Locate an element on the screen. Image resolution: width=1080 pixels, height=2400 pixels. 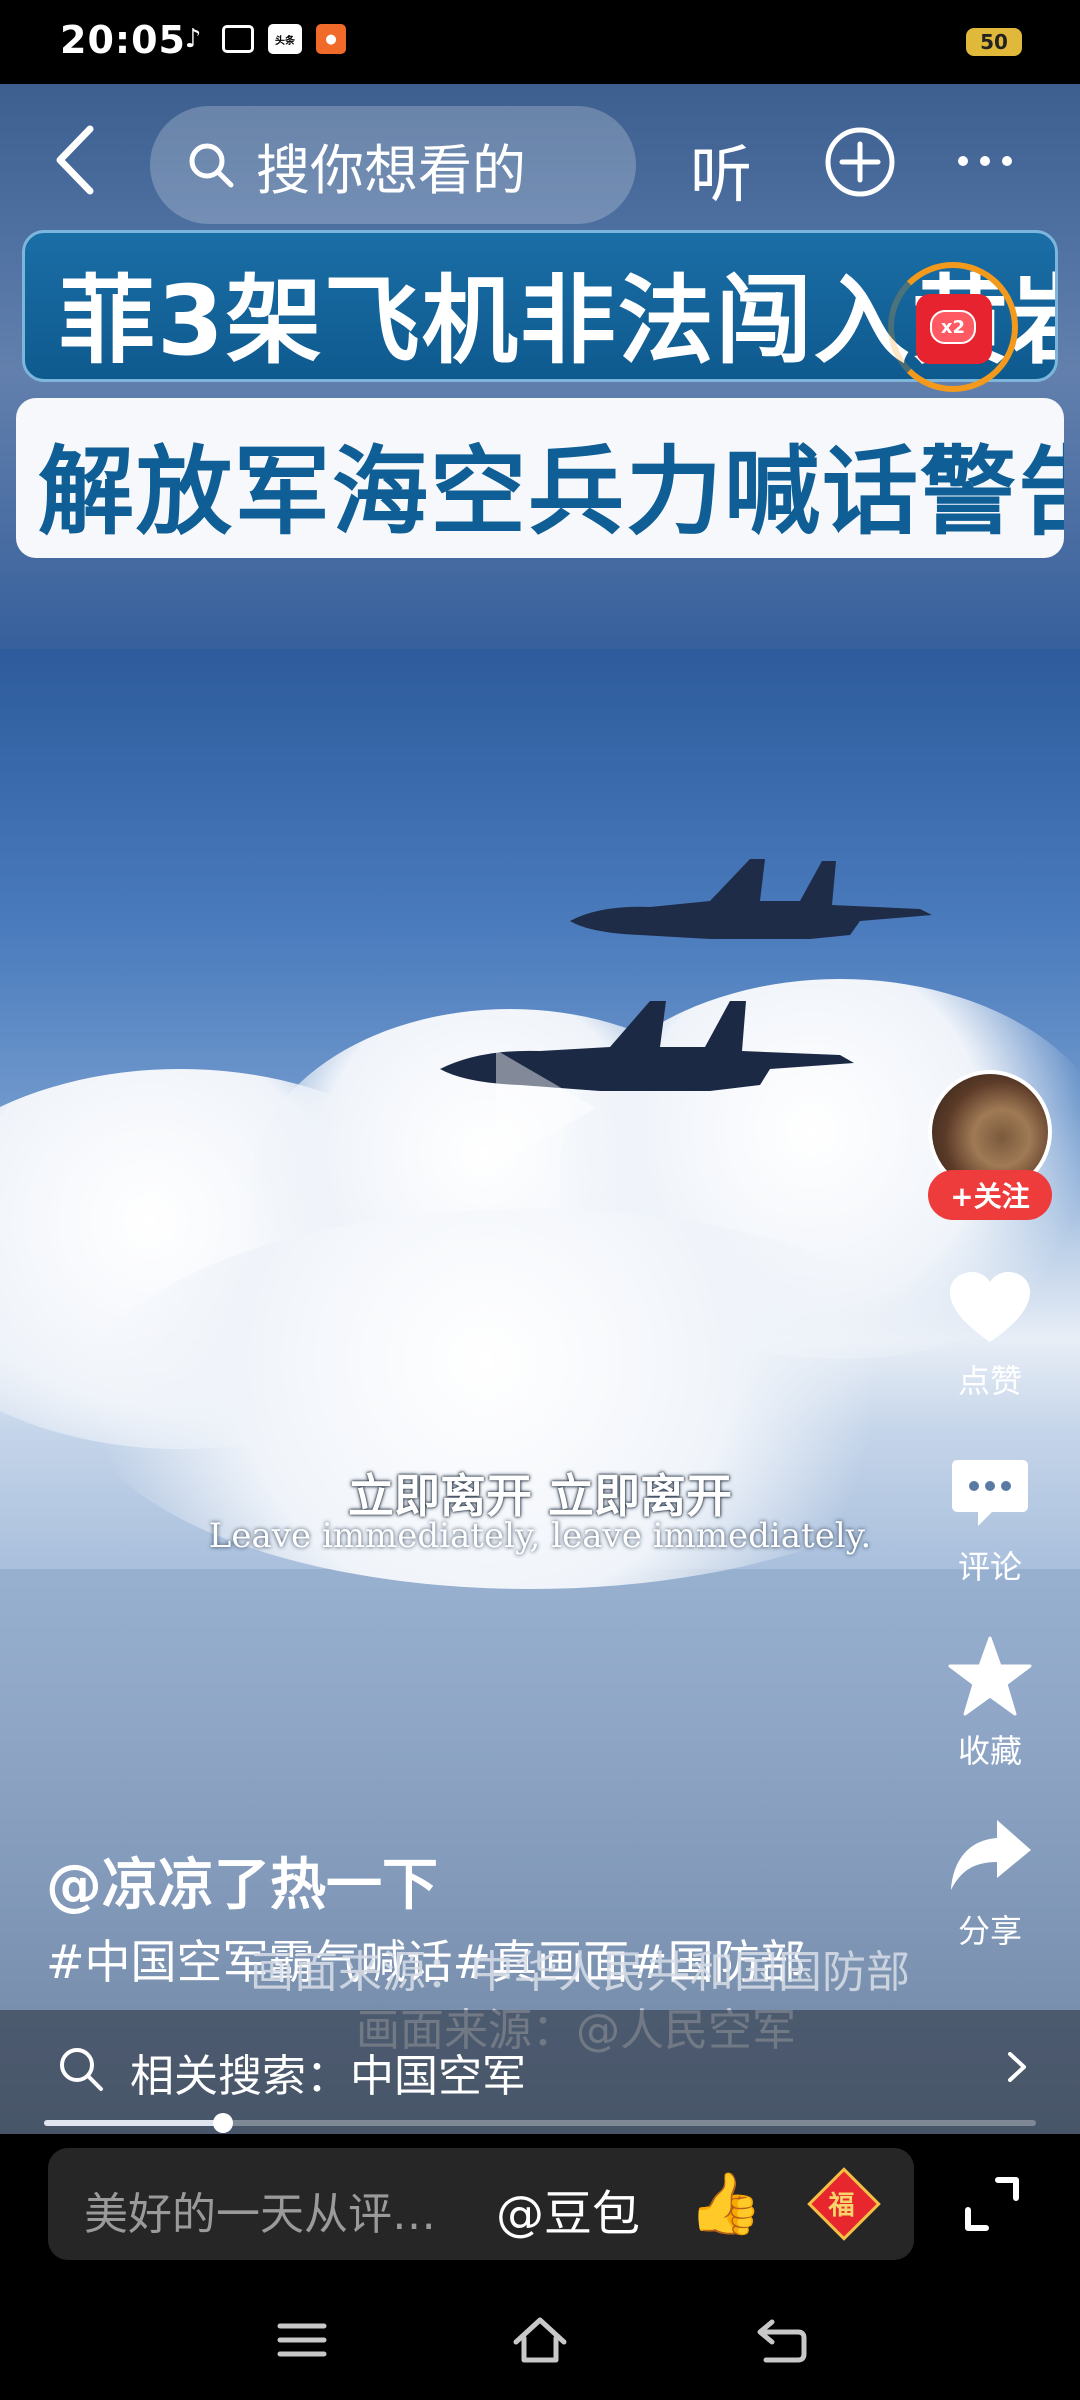
like-label: 点赞 is located at coordinates (989, 1381).